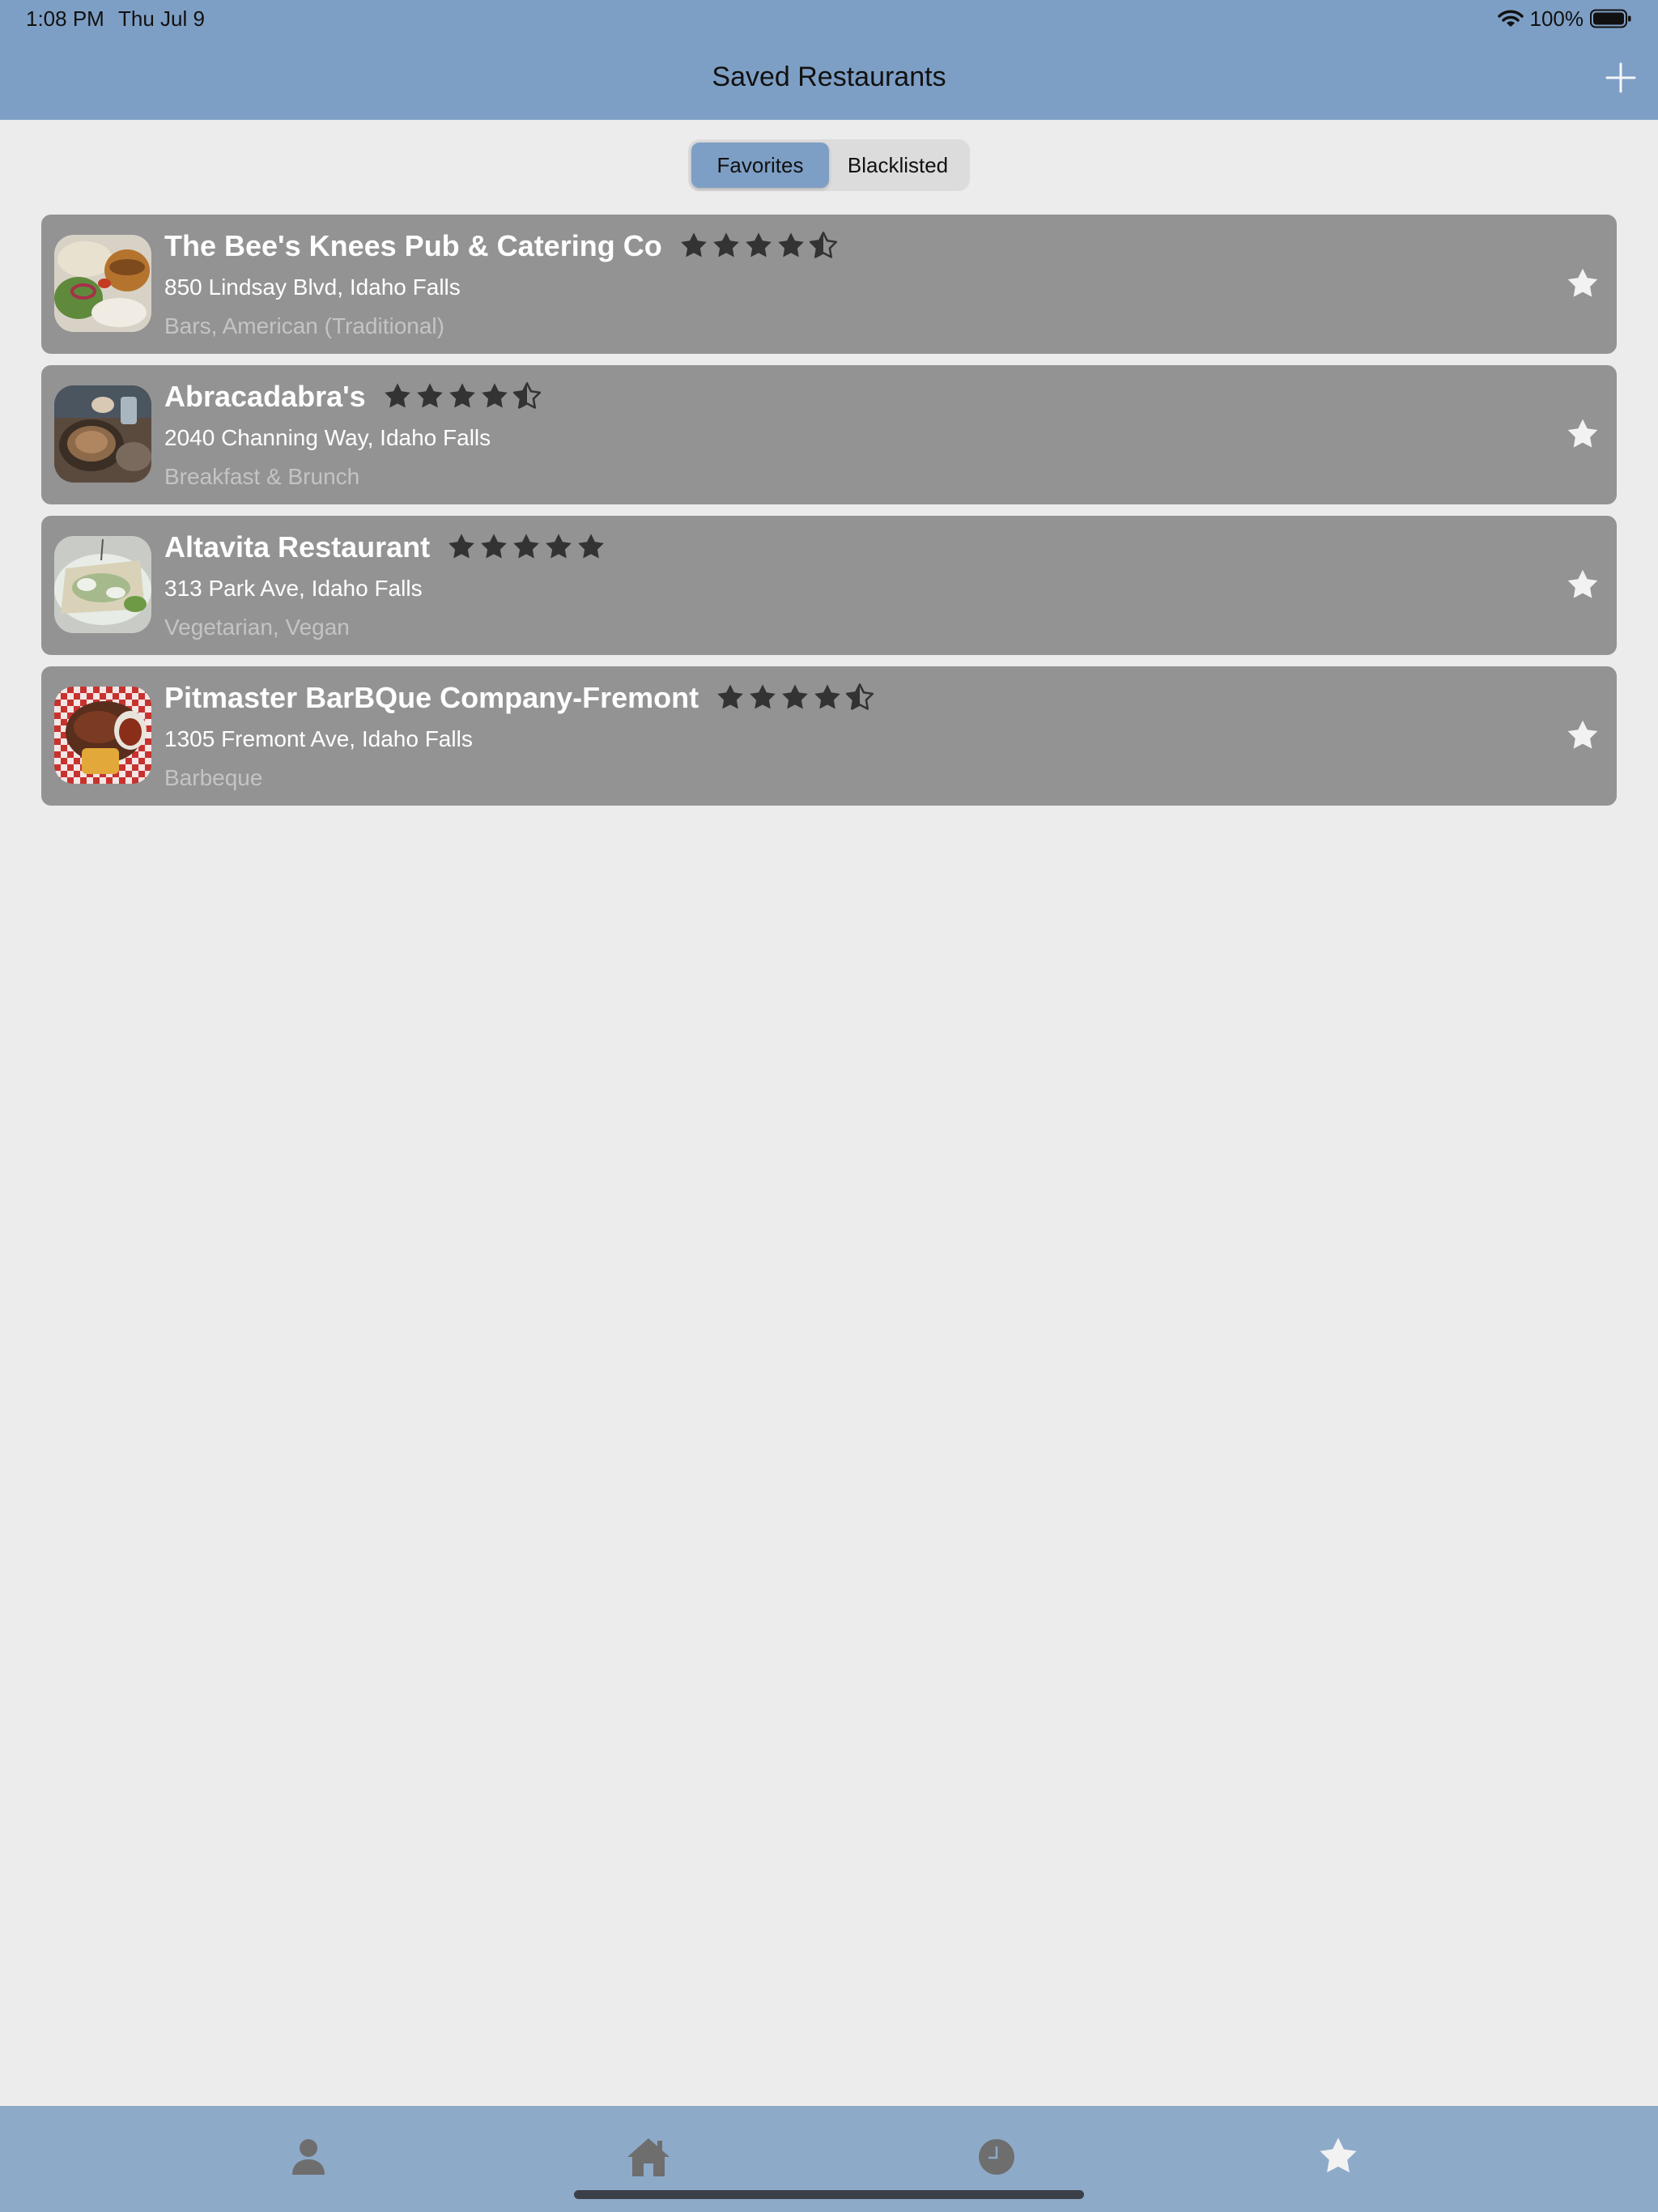 This screenshot has width=1658, height=2212. I want to click on title-row: The Bee's Knees Pub & Catering Co, so click(501, 246).